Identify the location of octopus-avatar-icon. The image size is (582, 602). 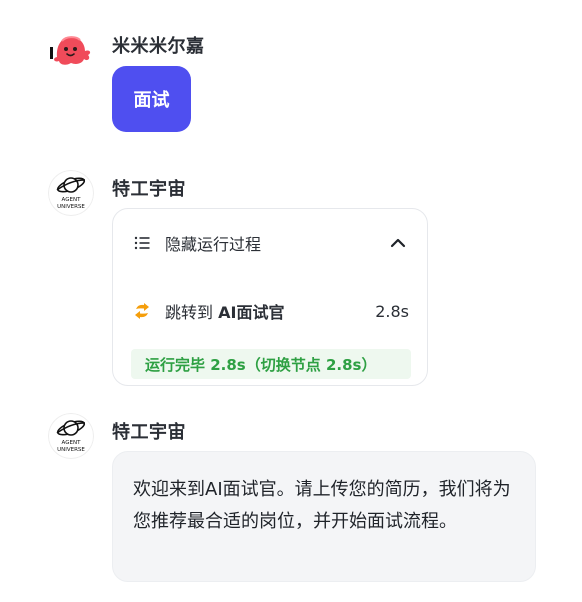
(71, 50).